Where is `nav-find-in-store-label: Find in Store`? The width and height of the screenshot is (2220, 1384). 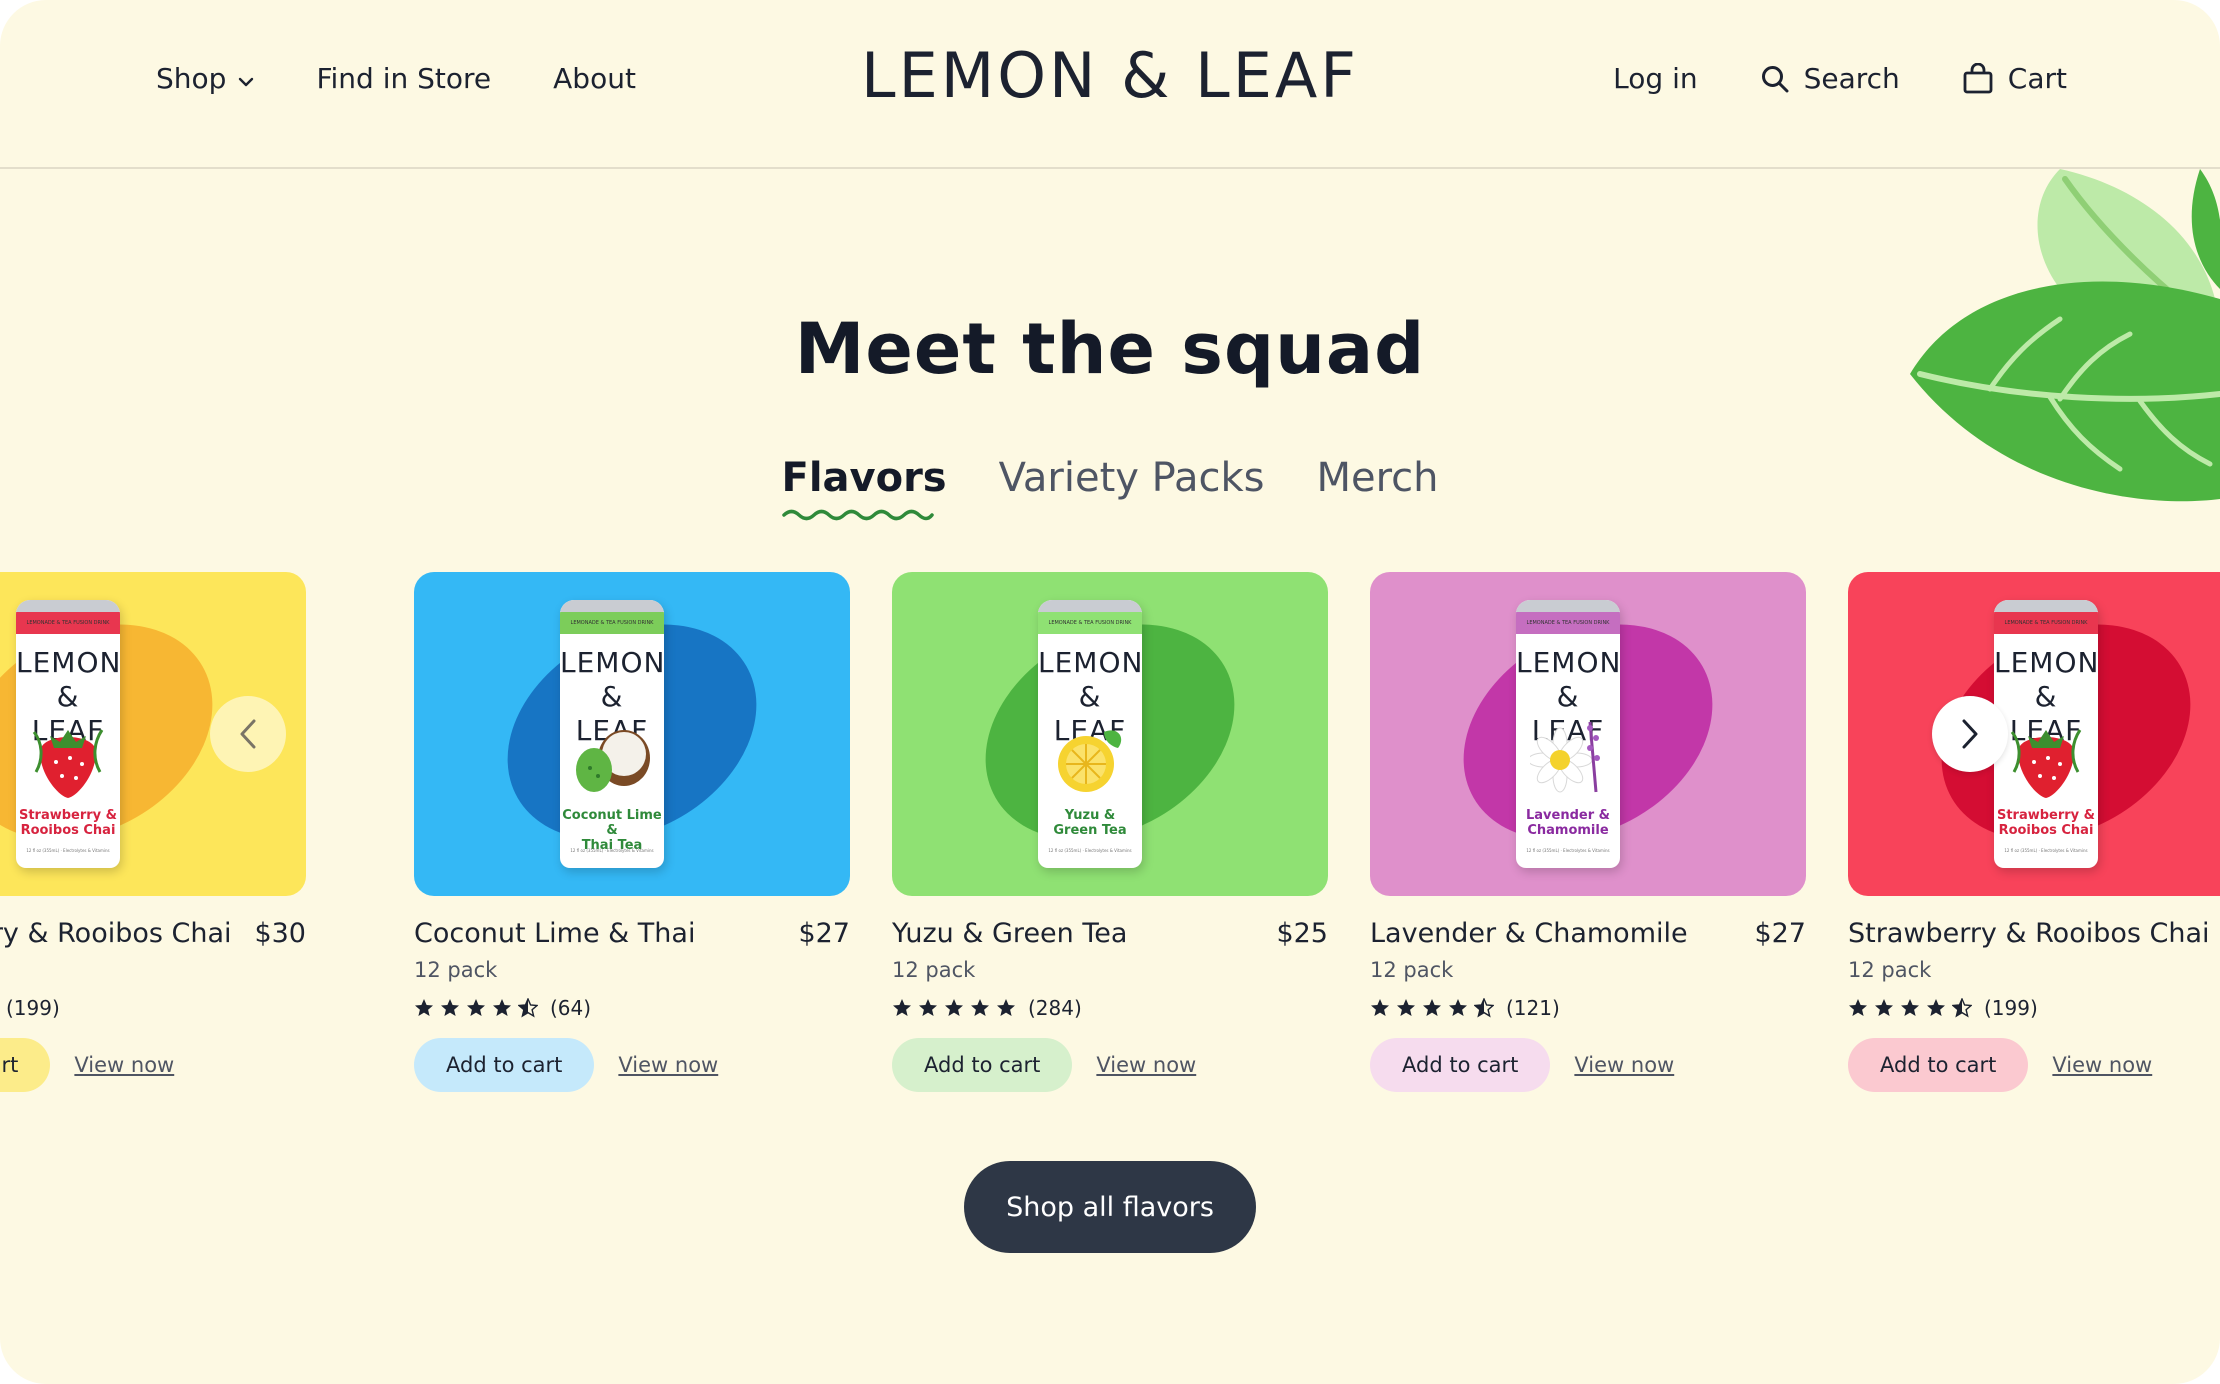
nav-find-in-store-label: Find in Store is located at coordinates (404, 78).